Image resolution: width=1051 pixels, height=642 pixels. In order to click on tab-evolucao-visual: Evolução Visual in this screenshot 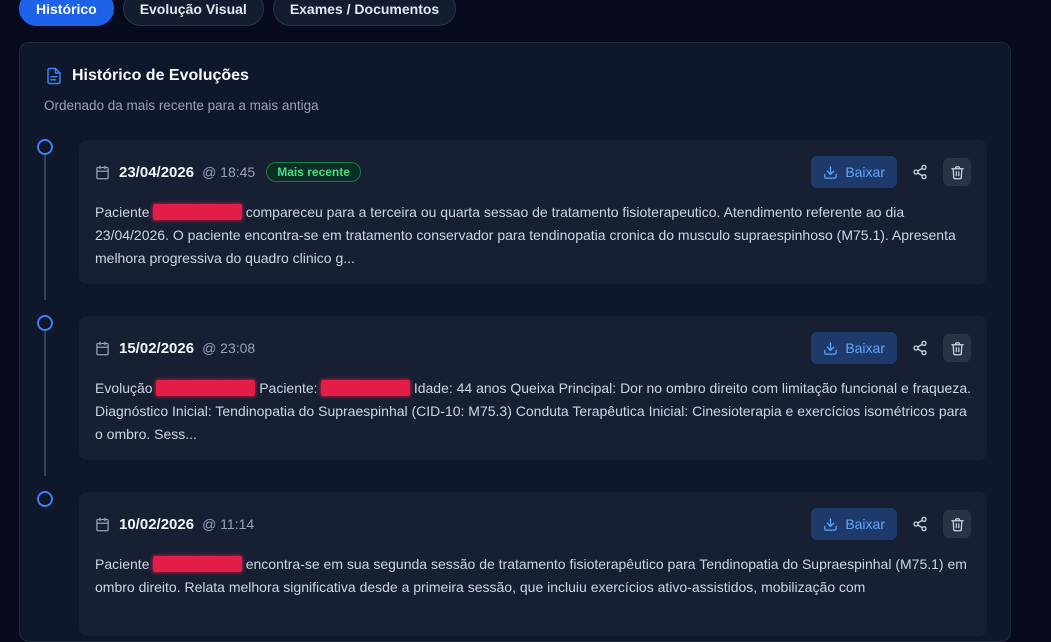, I will do `click(193, 13)`.